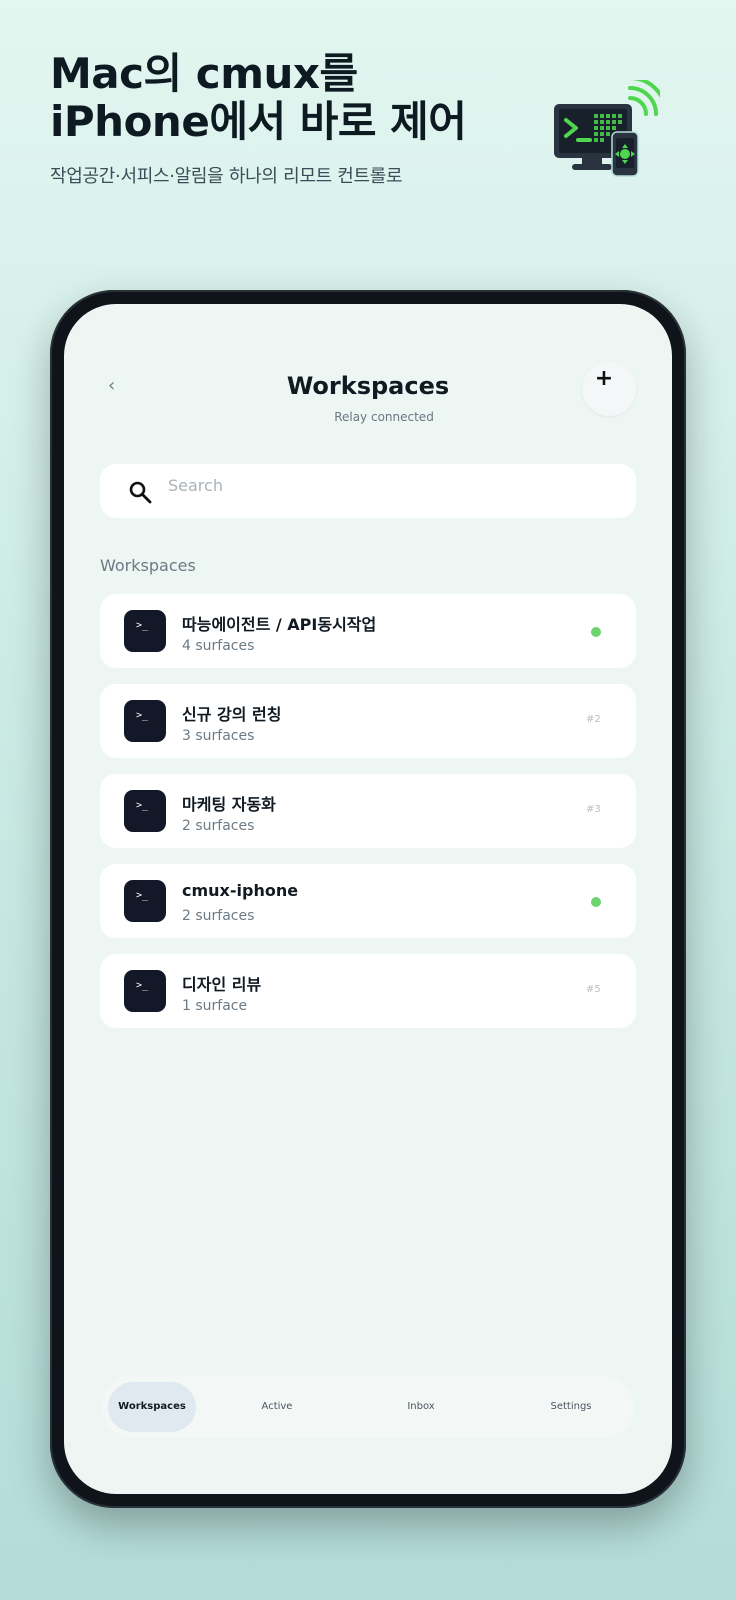 Image resolution: width=736 pixels, height=1600 pixels. What do you see at coordinates (593, 809) in the screenshot?
I see `workspace-number: #3` at bounding box center [593, 809].